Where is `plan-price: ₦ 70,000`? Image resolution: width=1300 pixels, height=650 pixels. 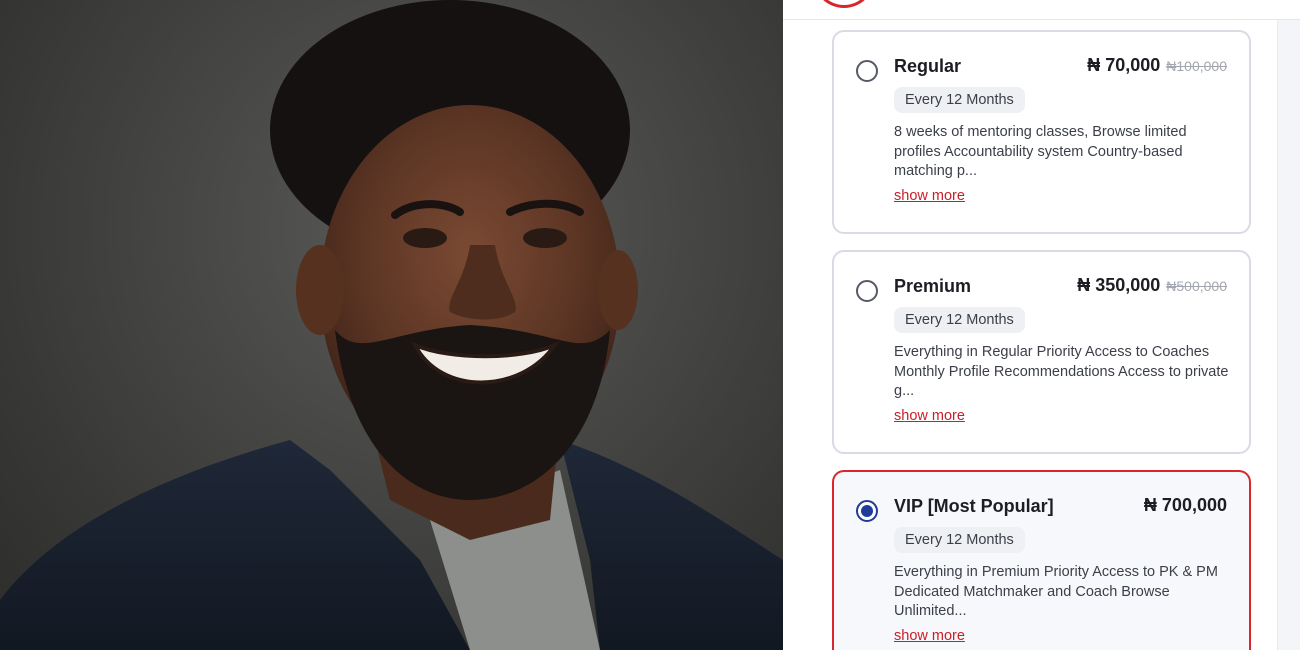
plan-price: ₦ 70,000 is located at coordinates (1124, 65).